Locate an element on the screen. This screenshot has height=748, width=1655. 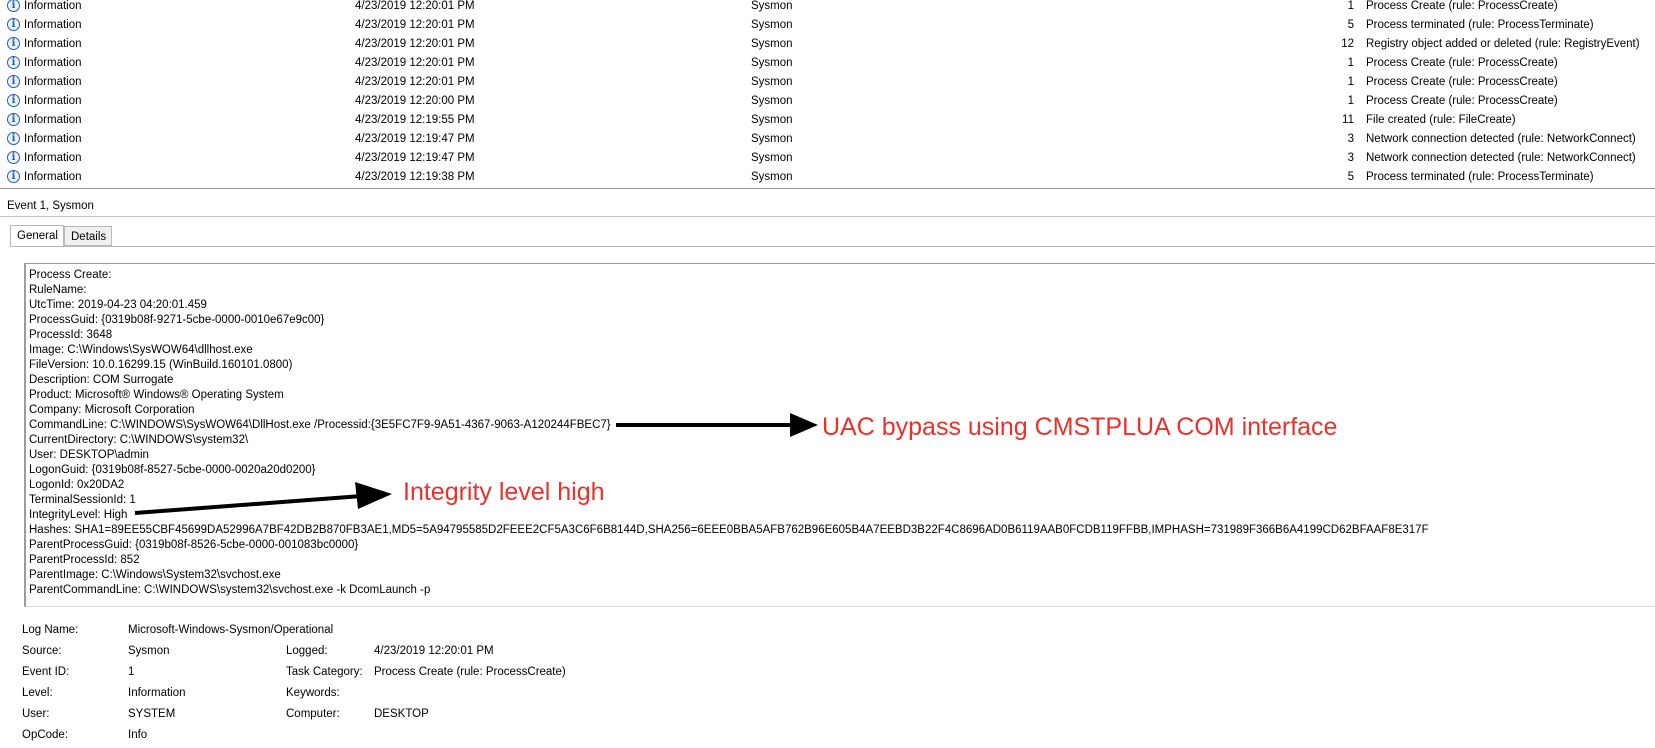
logged-label: Logged: is located at coordinates (307, 651).